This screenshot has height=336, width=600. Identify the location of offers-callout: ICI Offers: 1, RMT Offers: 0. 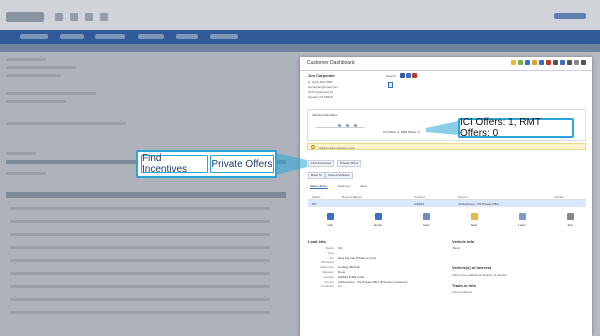
(516, 128).